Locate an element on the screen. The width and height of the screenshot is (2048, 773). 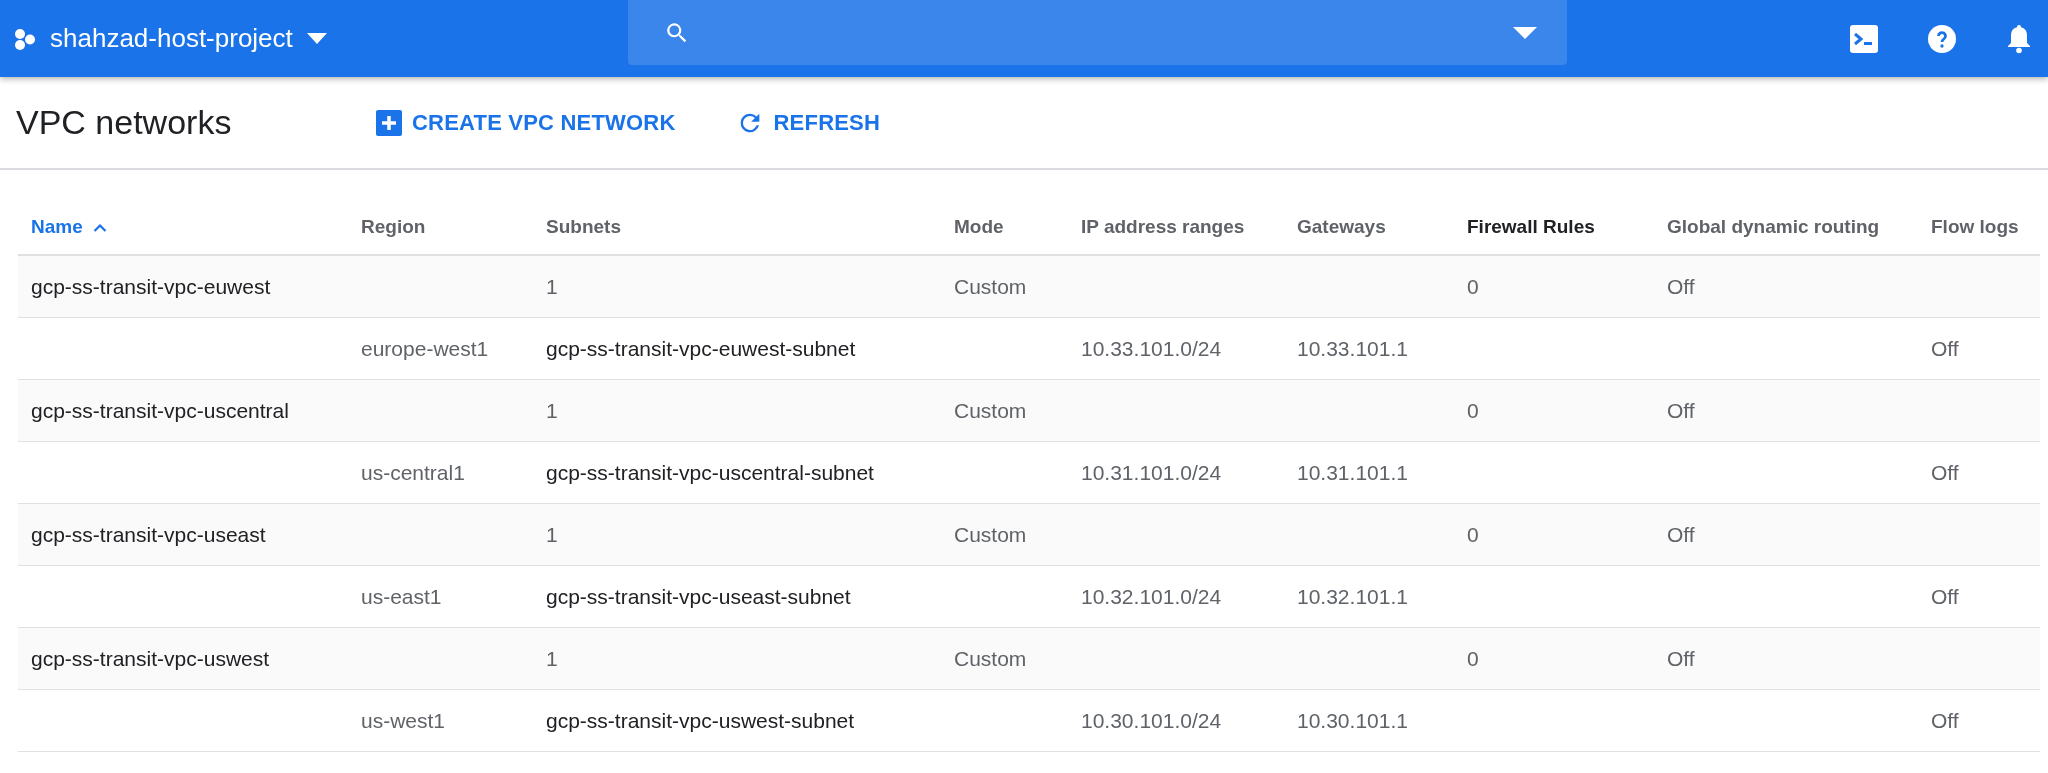
region-cell-text: us-central1 is located at coordinates (413, 472).